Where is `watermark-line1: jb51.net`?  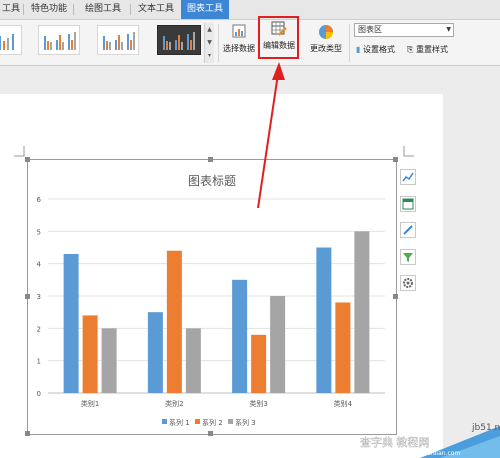
watermark-line1: jb51.net is located at coordinates (485, 428).